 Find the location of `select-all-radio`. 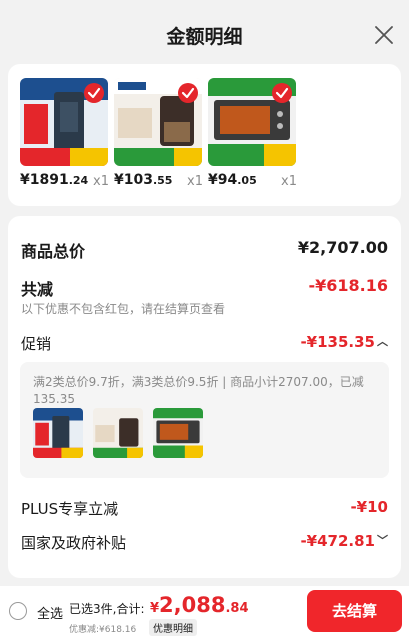

select-all-radio is located at coordinates (18, 611).